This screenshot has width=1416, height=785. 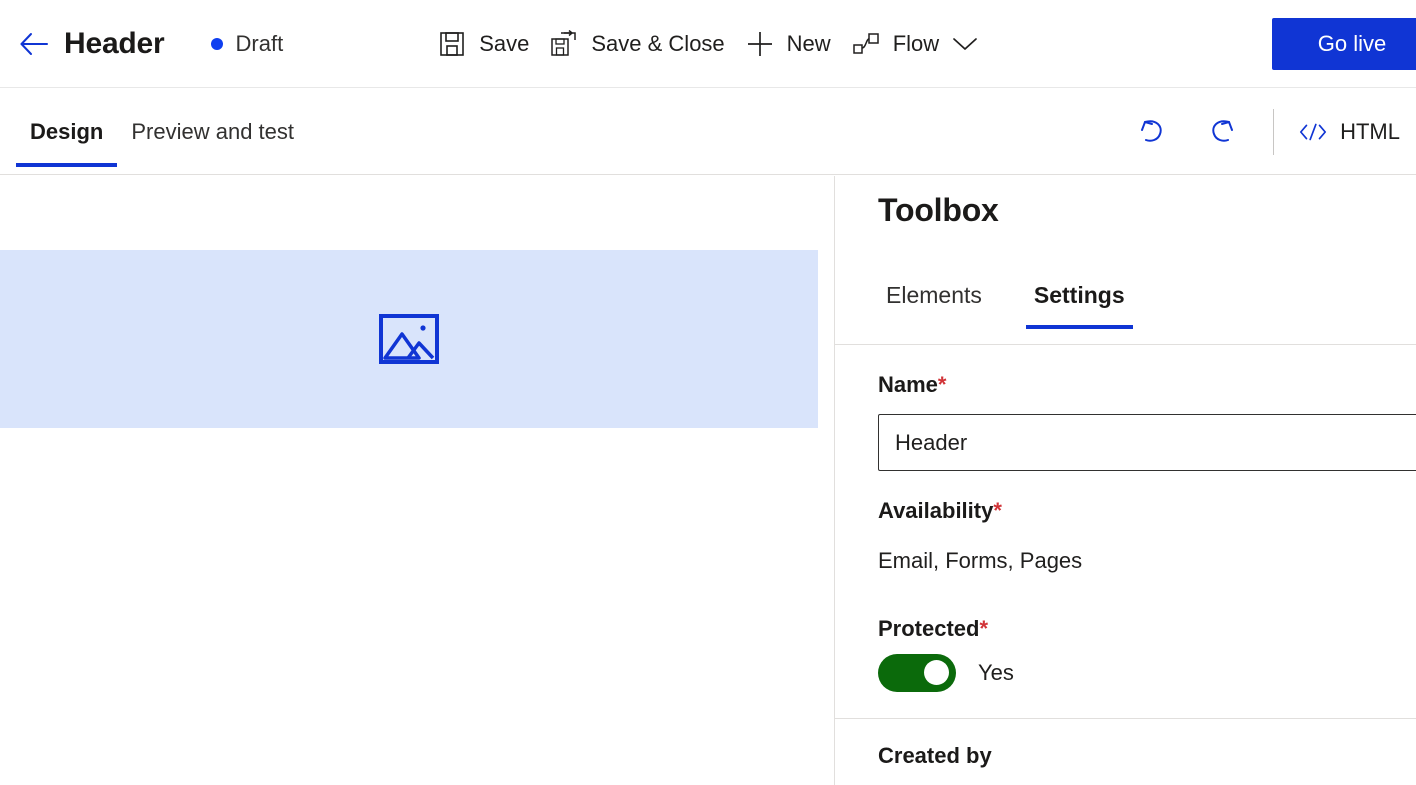 I want to click on availability-required-marker: *, so click(x=997, y=510).